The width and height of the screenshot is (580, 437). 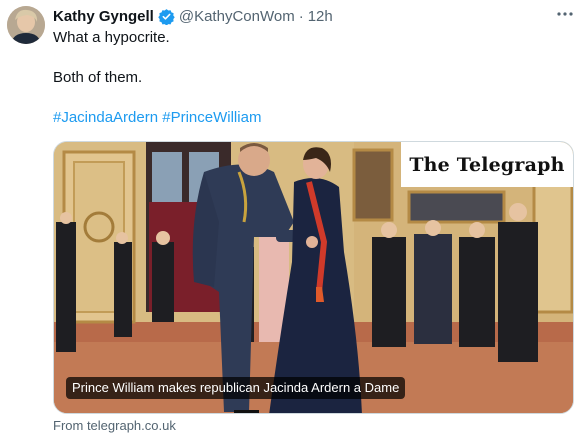 I want to click on avatar-image, so click(x=26, y=25).